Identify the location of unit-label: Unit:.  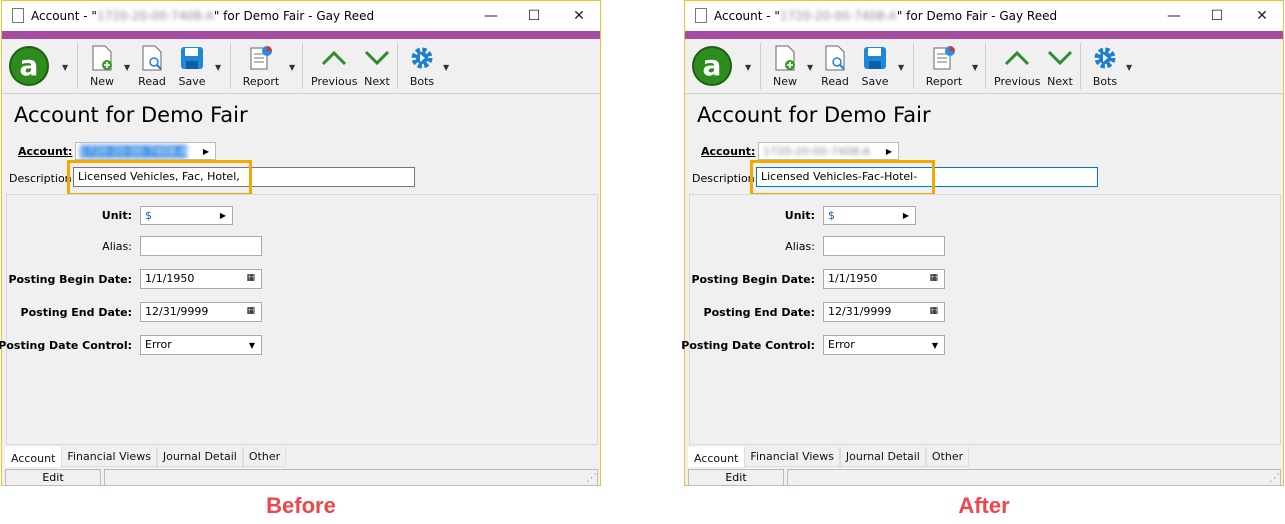
(799, 215).